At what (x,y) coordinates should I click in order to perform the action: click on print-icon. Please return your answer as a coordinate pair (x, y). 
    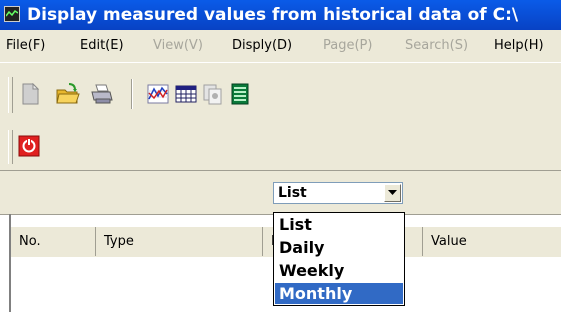
    Looking at the image, I should click on (101, 94).